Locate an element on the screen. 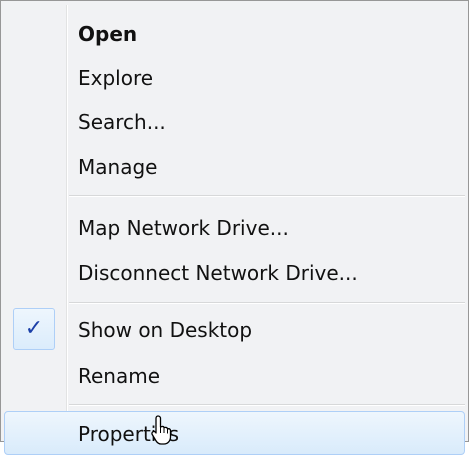 The image size is (471, 460). menu-item-show-on-desktop: Show on Desktop is located at coordinates (234, 330).